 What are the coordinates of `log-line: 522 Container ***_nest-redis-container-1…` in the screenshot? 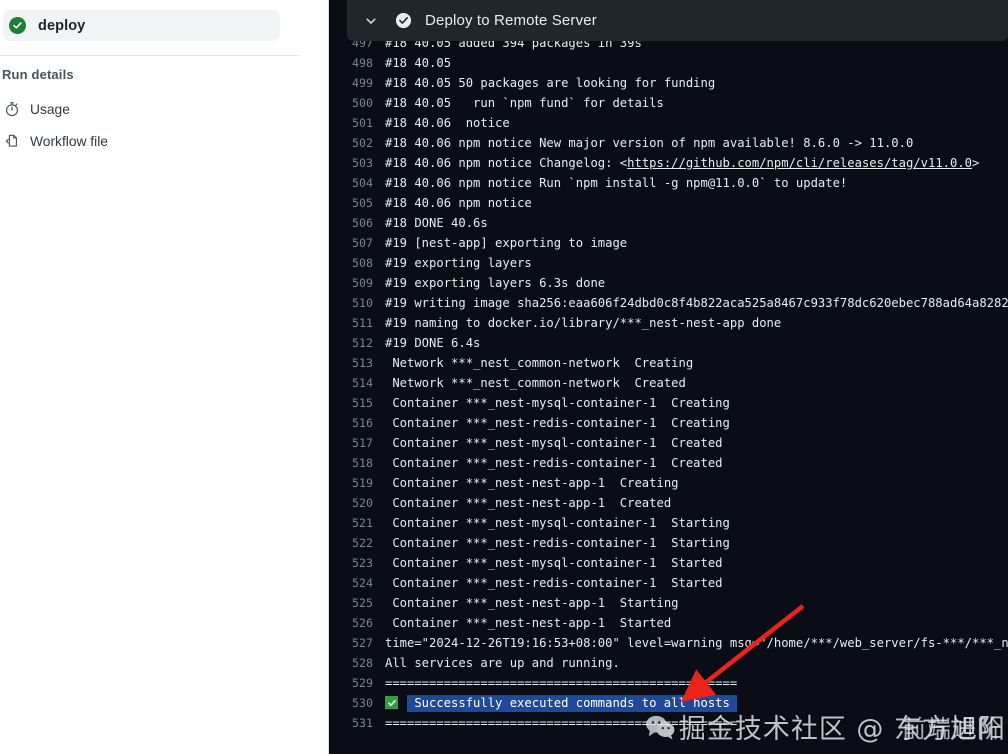 It's located at (668, 543).